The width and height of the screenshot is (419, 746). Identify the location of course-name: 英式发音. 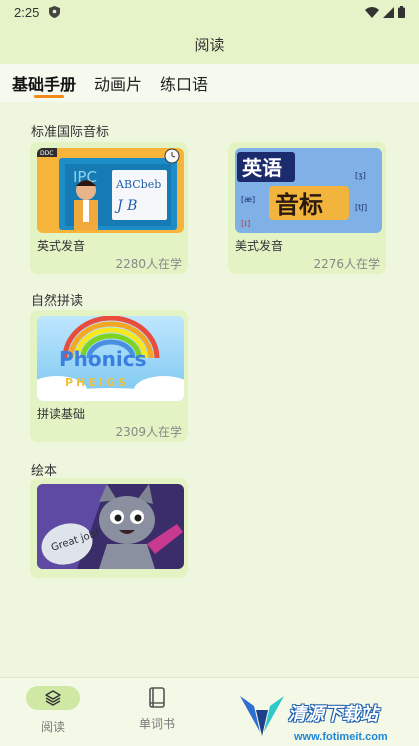
(61, 246).